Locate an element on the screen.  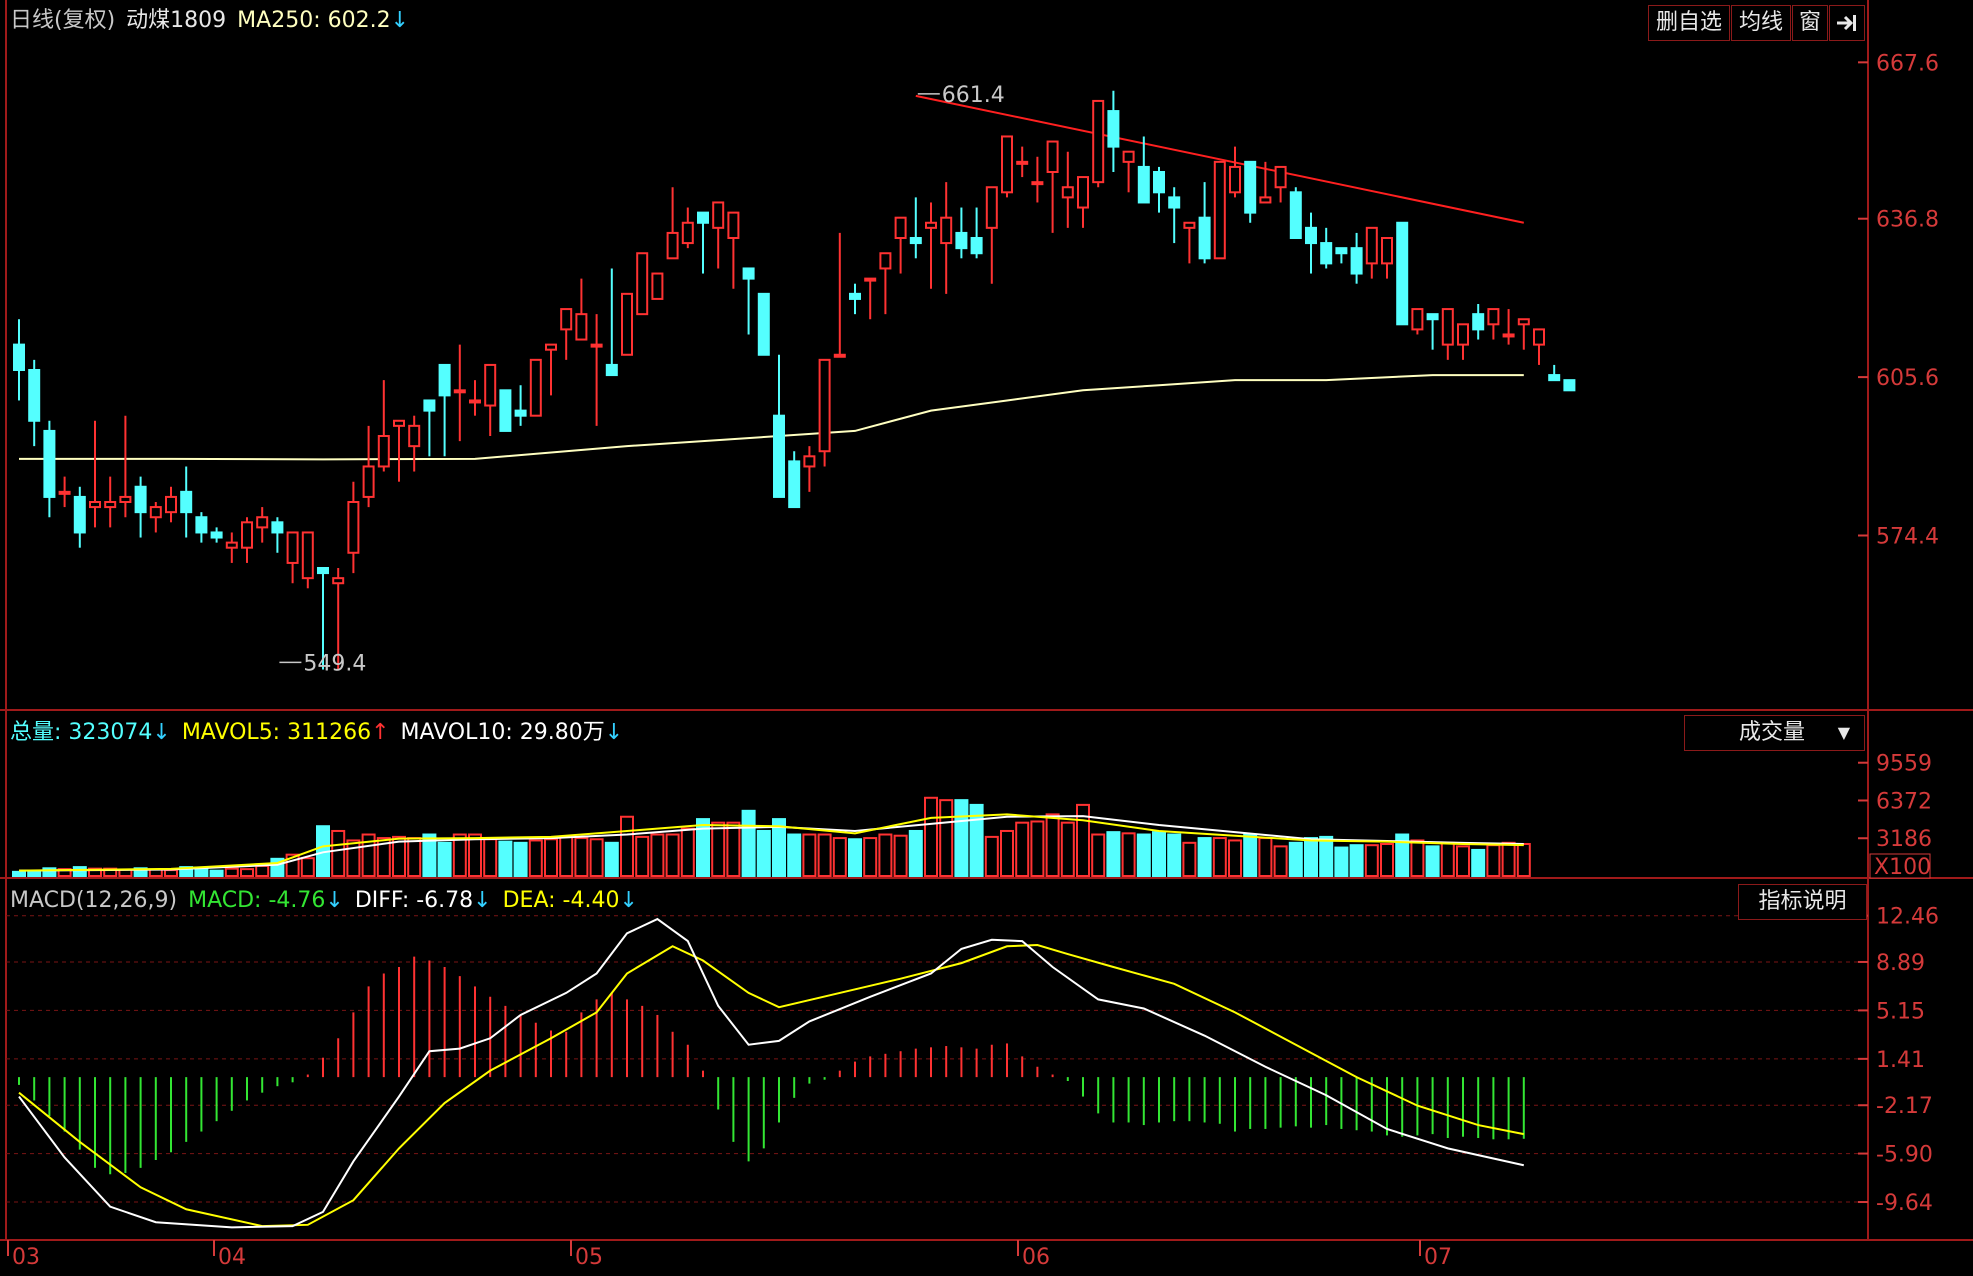
macd-value-label: MACD: -4.76 is located at coordinates (257, 900).